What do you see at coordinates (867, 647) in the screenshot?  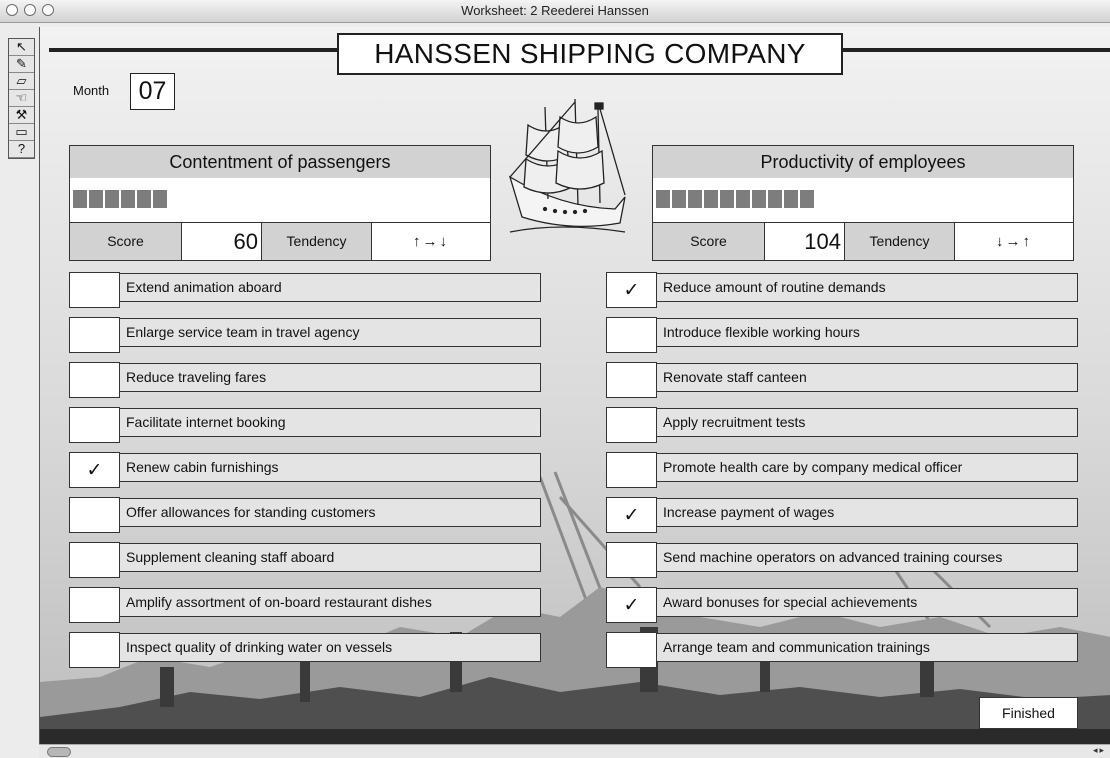 I see `employee_measures-label: Arrange team and communication trainings` at bounding box center [867, 647].